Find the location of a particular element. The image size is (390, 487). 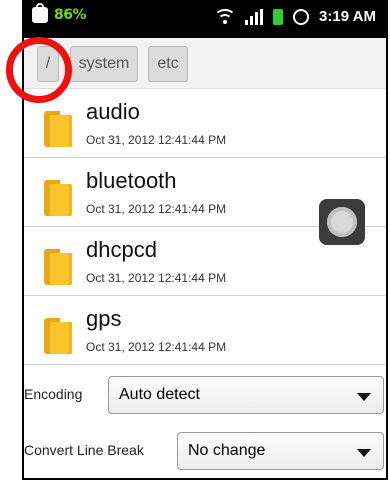

file-name: audio is located at coordinates (113, 111).